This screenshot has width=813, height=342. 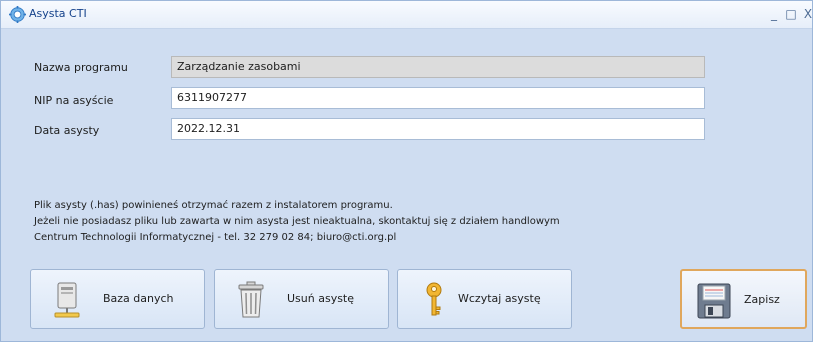 What do you see at coordinates (17, 14) in the screenshot?
I see `gear-icon` at bounding box center [17, 14].